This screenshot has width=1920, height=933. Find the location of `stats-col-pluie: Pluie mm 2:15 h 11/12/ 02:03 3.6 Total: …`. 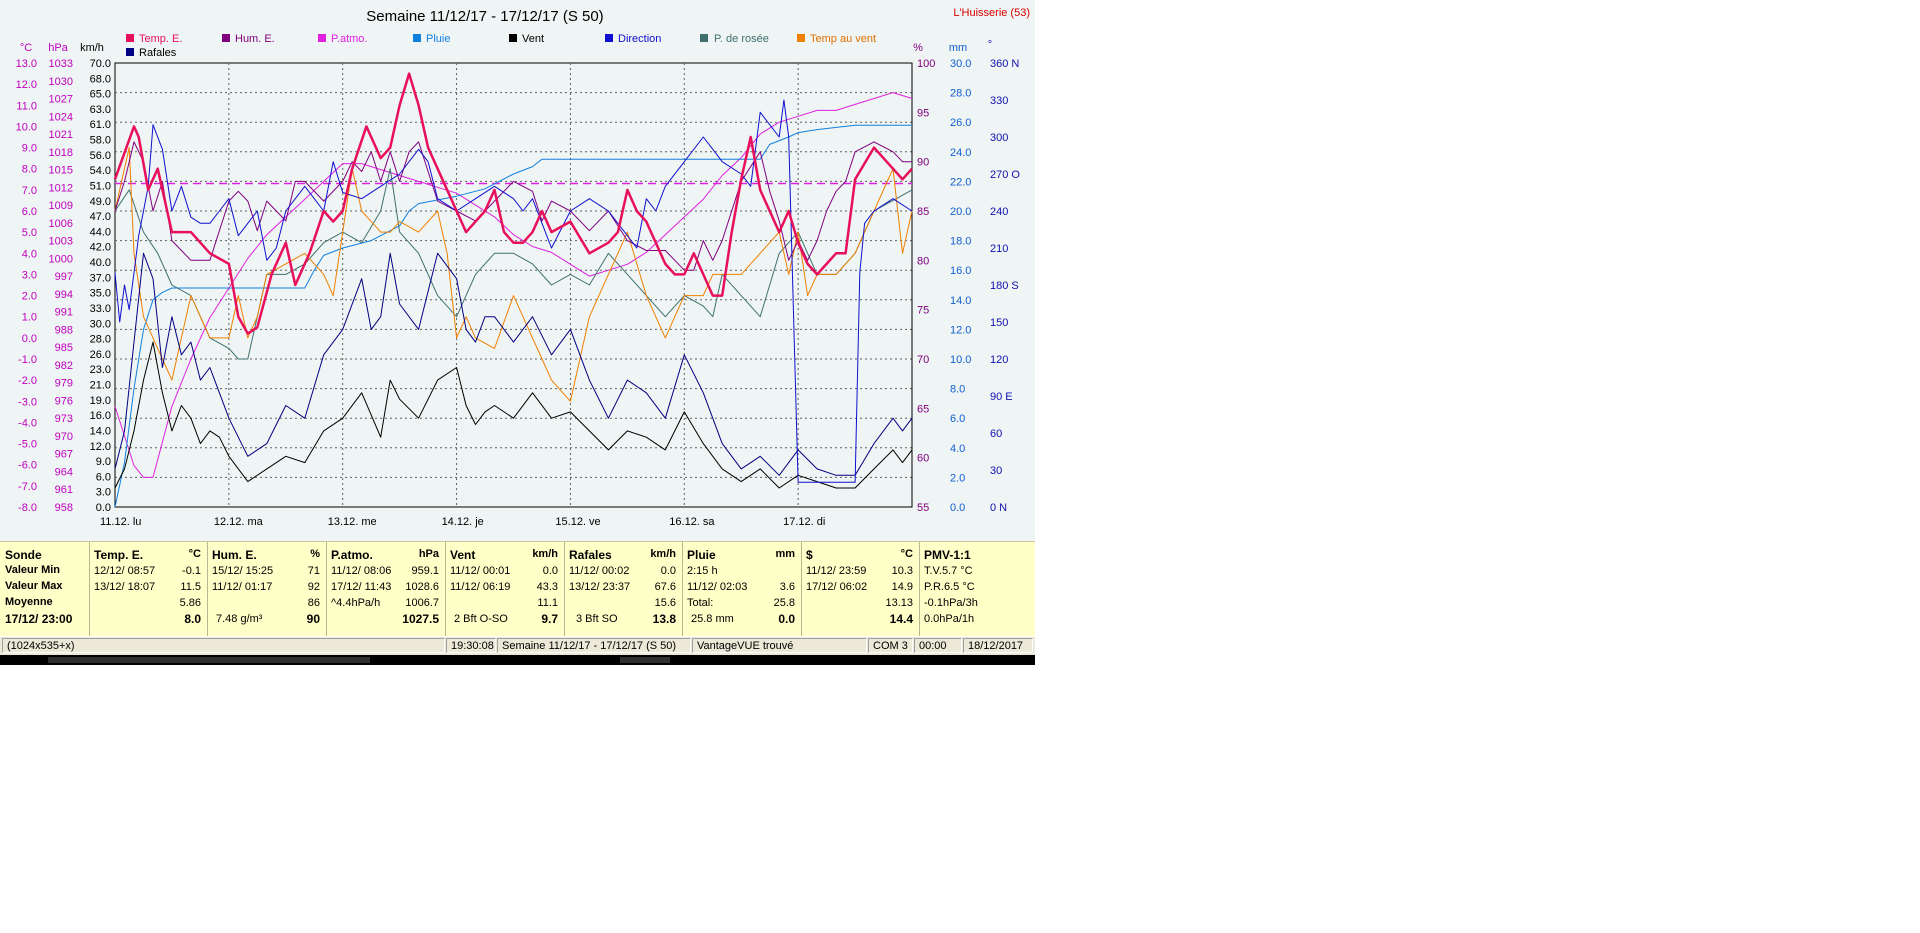

stats-col-pluie: Pluie mm 2:15 h 11/12/ 02:03 3.6 Total: … is located at coordinates (742, 589).